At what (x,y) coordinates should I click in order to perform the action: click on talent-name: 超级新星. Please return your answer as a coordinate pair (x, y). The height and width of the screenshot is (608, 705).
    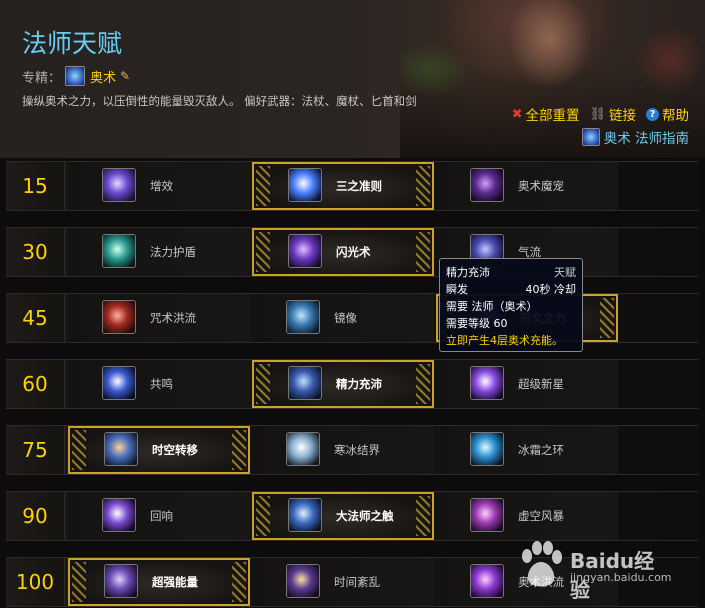
    Looking at the image, I should click on (541, 384).